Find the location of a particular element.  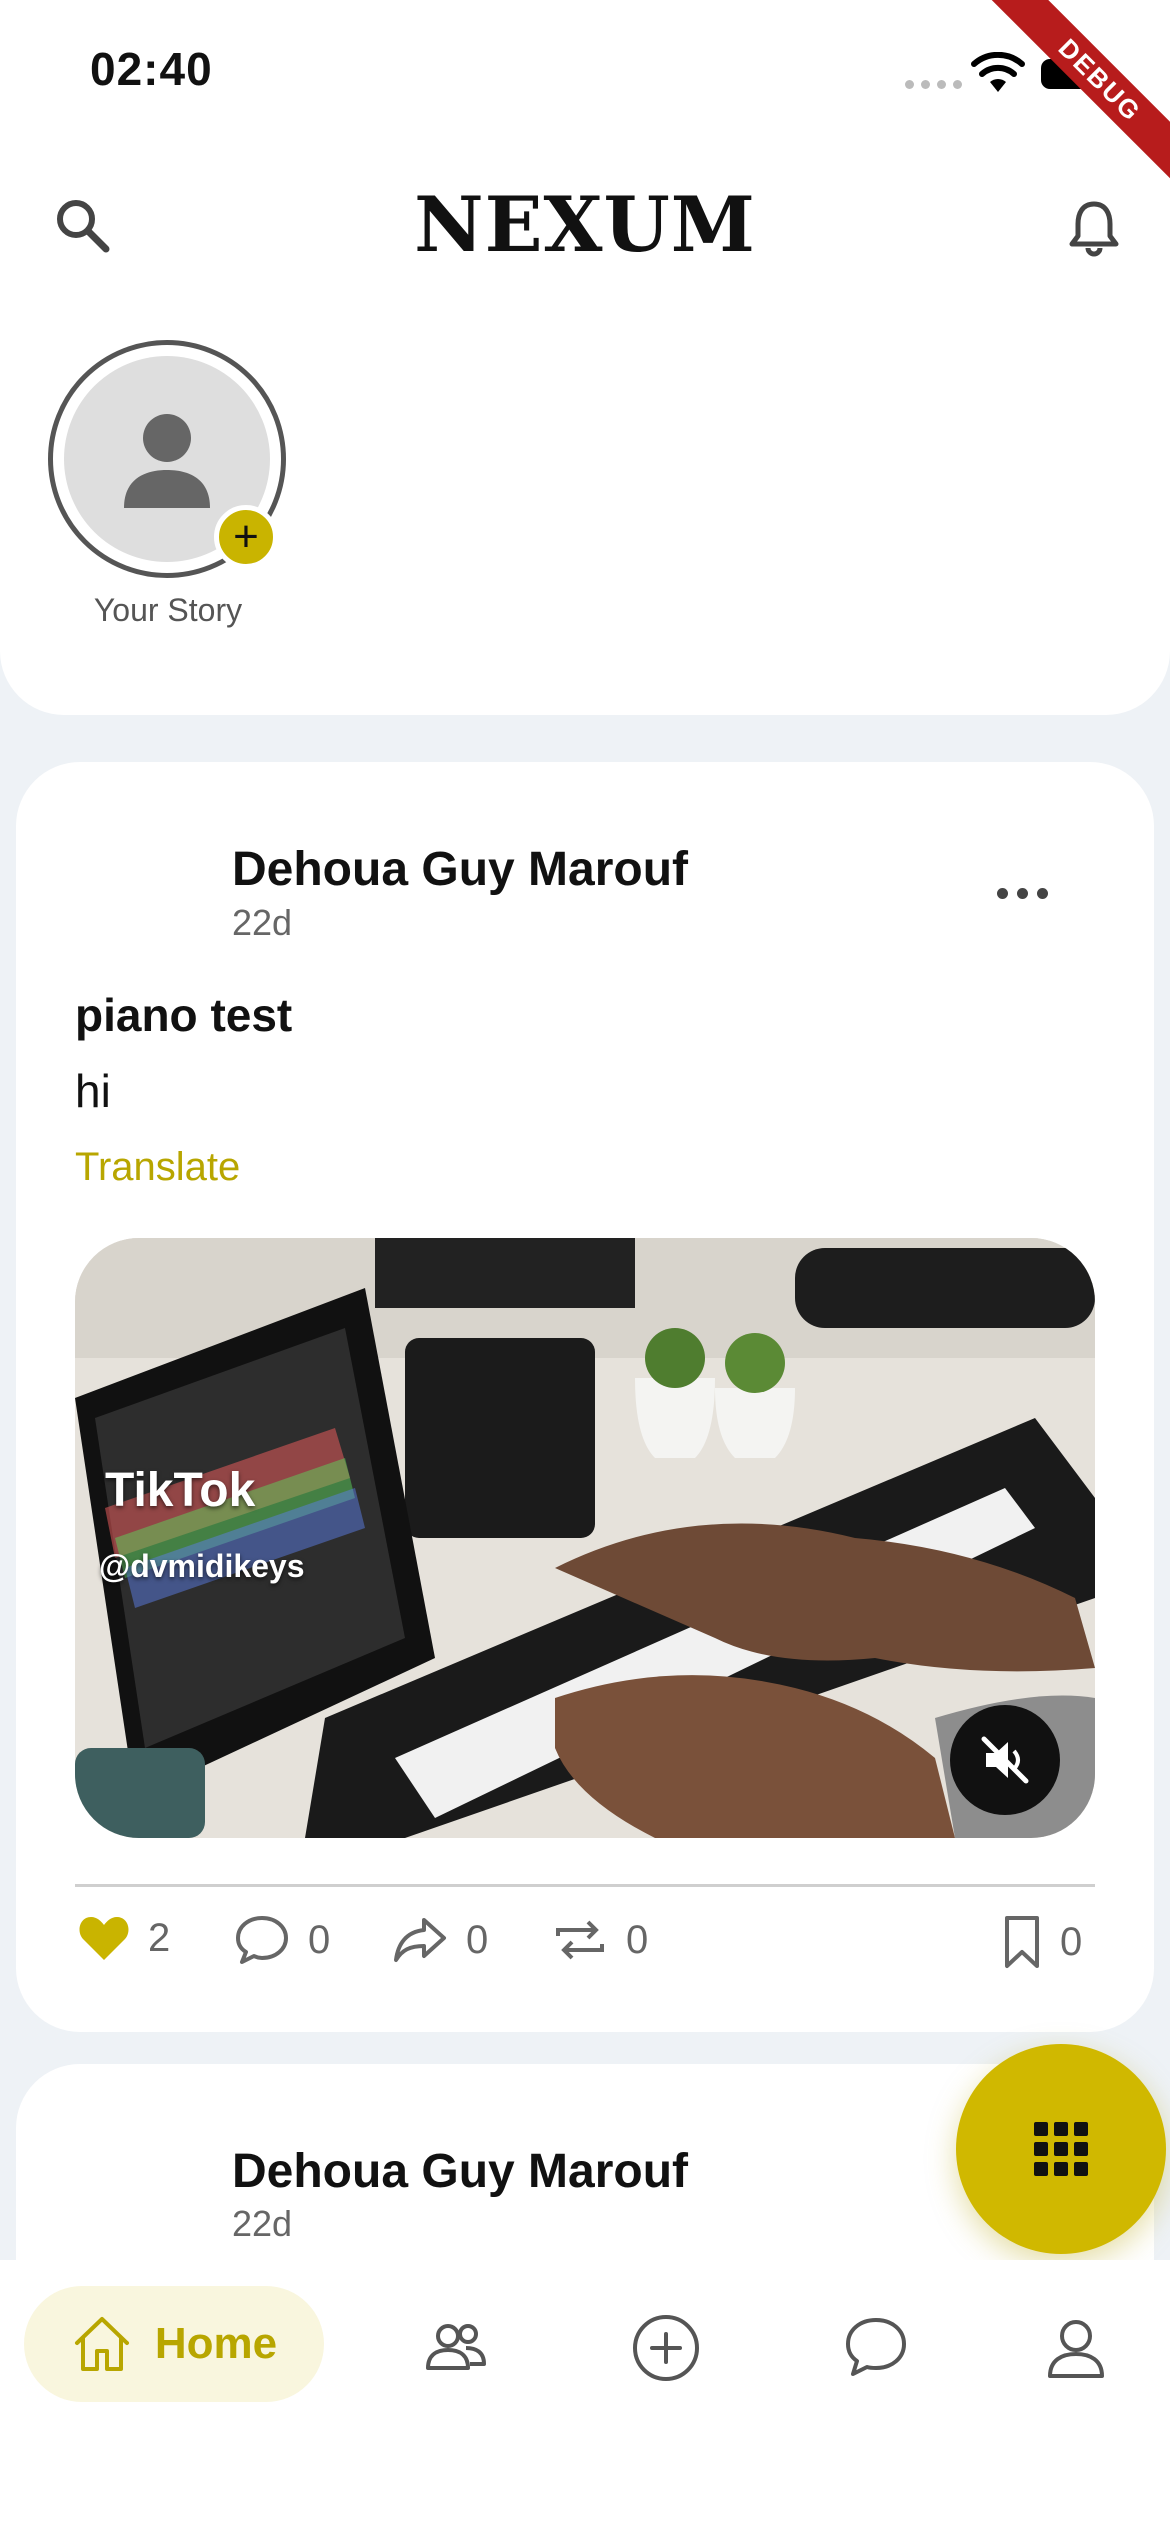

add-circle-icon is located at coordinates (666, 2348).